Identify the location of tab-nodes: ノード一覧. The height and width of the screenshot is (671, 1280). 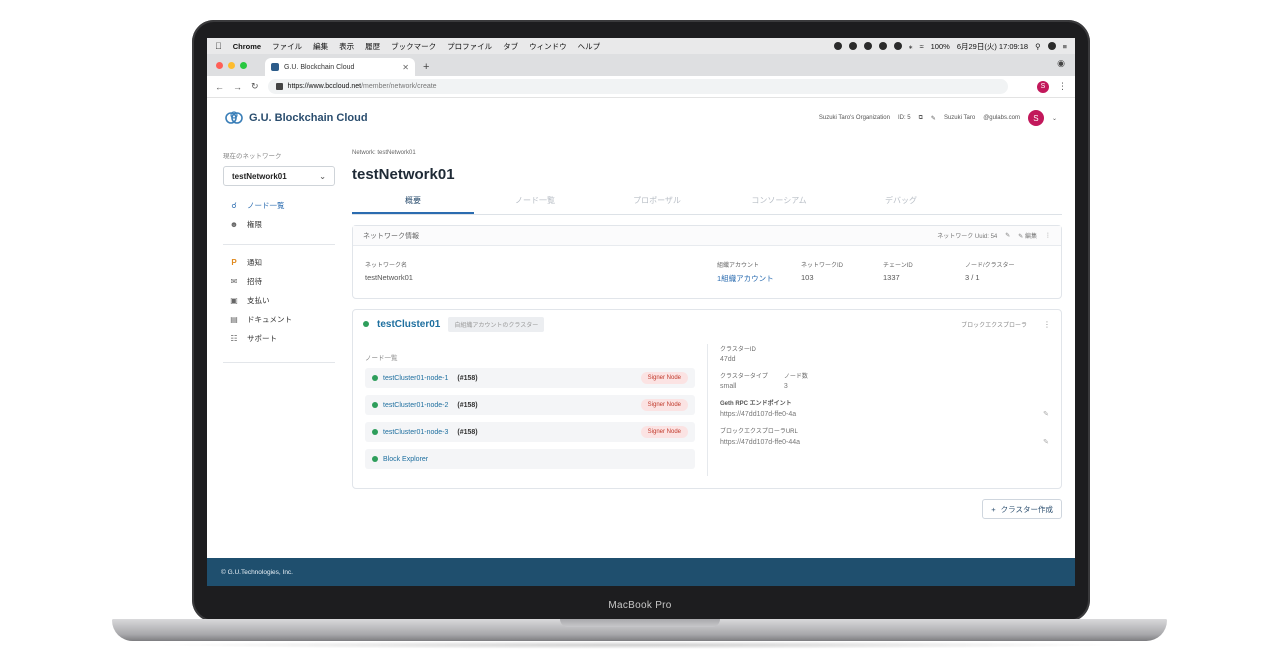
(535, 203).